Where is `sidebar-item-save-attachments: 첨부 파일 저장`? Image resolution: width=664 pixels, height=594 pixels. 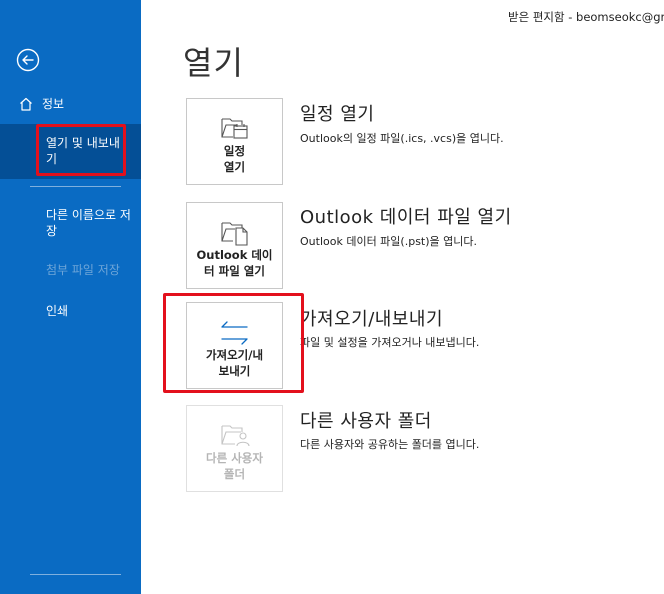
sidebar-item-save-attachments: 첨부 파일 저장 is located at coordinates (70, 270).